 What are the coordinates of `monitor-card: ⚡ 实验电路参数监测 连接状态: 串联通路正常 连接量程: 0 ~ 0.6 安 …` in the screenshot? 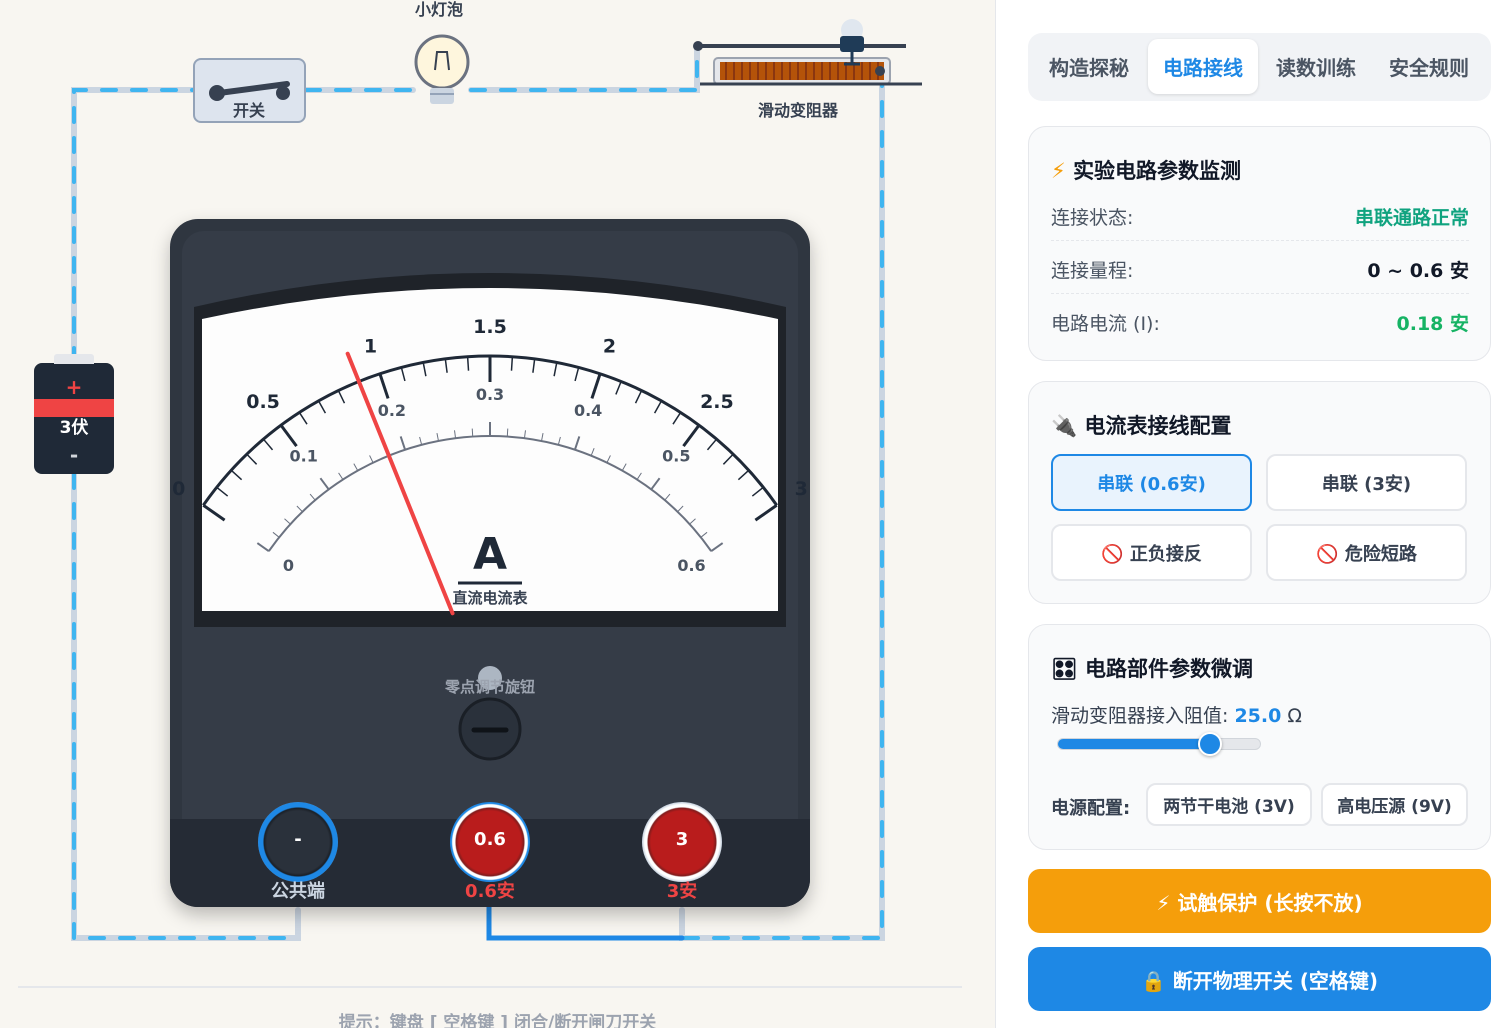 It's located at (1259, 243).